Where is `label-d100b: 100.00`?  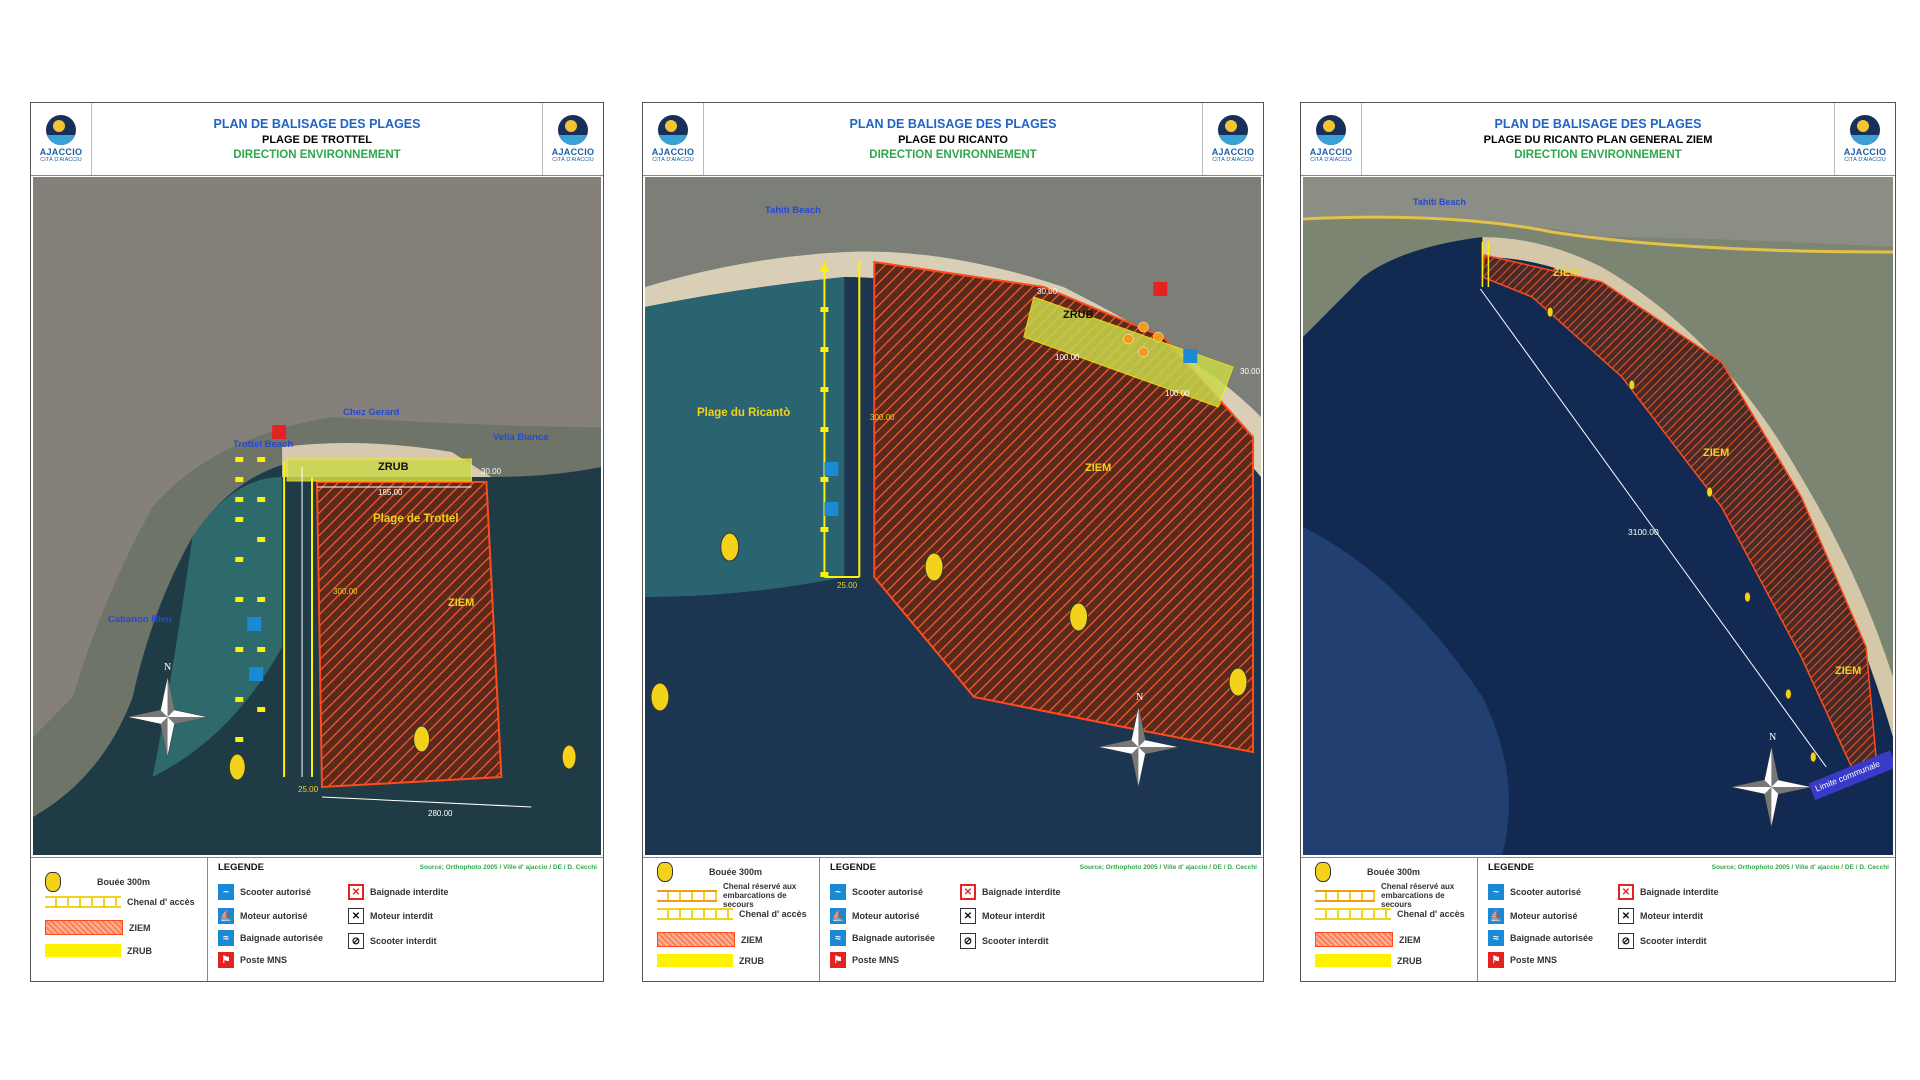 label-d100b: 100.00 is located at coordinates (1177, 393).